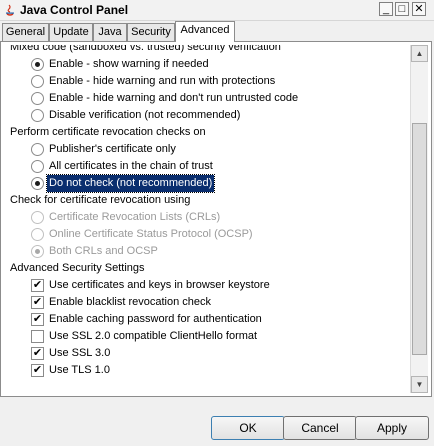  What do you see at coordinates (205, 183) in the screenshot?
I see `revocation-checks-option-selected: Do not check (not recommended)` at bounding box center [205, 183].